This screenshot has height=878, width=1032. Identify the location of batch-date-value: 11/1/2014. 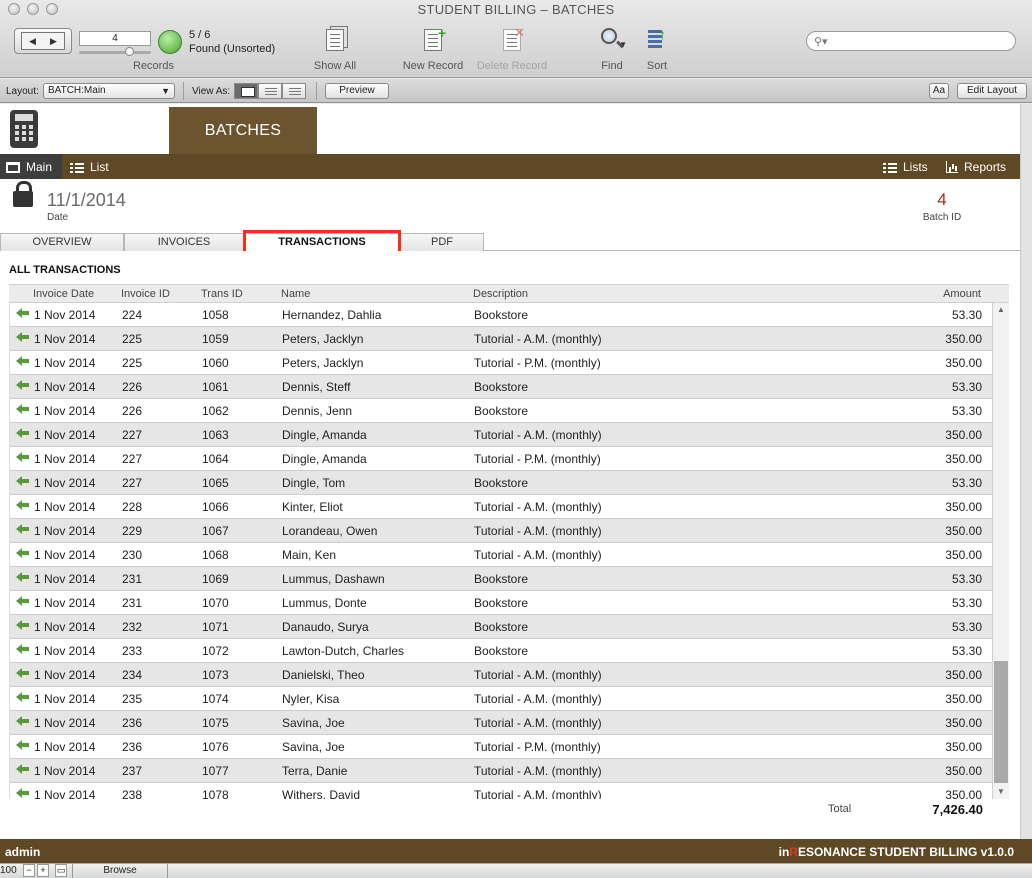
(86, 200).